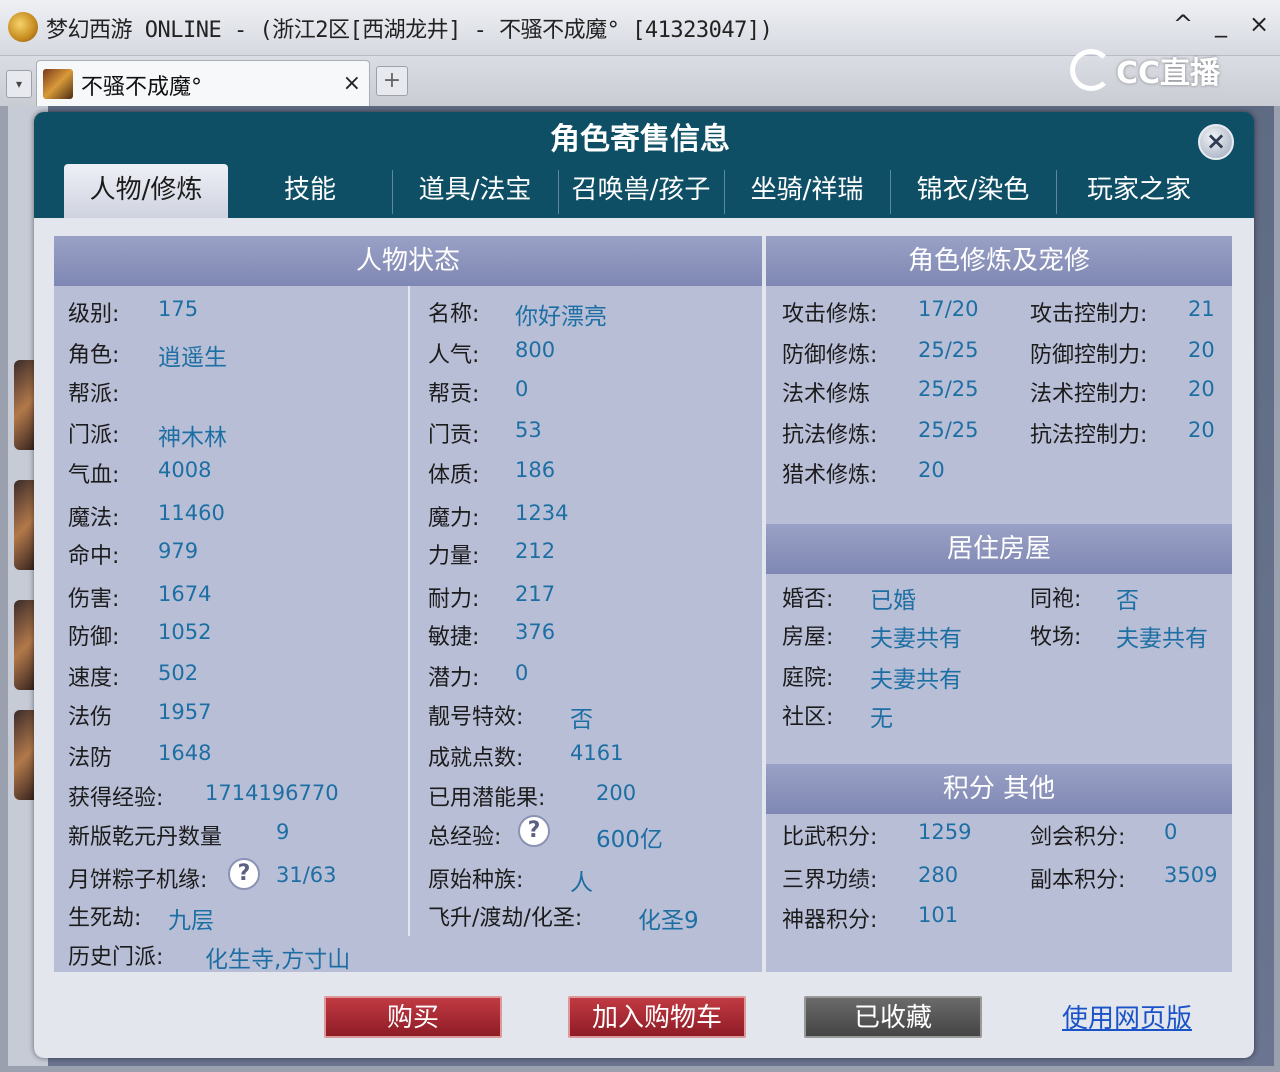 The width and height of the screenshot is (1280, 1072). What do you see at coordinates (807, 191) in the screenshot?
I see `tab-mounts: 坐骑/祥瑞` at bounding box center [807, 191].